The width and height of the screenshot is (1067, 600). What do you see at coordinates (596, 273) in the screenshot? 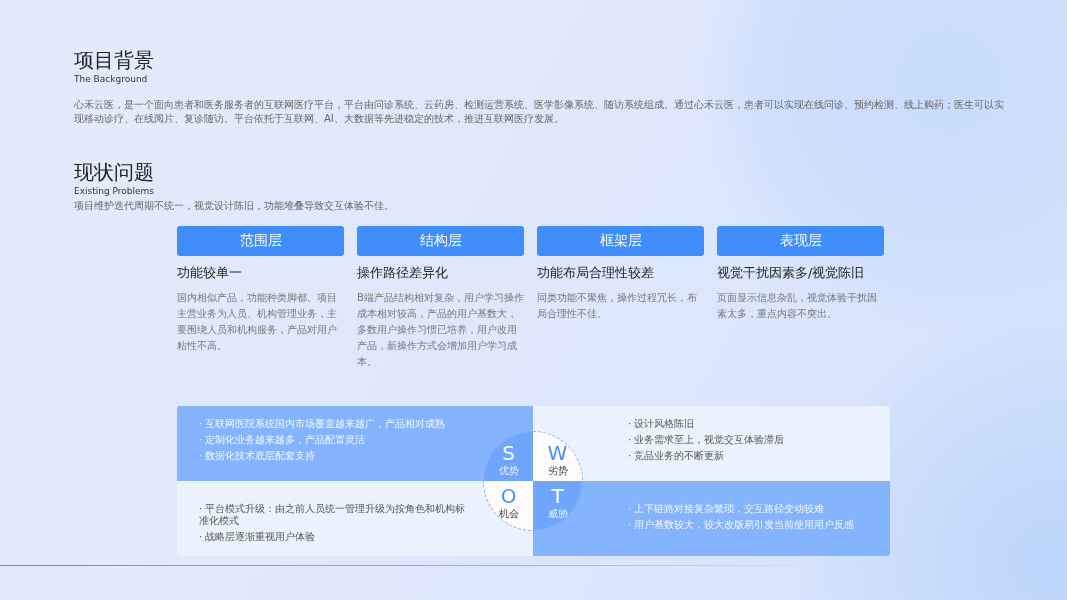
I see `card-heading: 功能布局合理性较差` at bounding box center [596, 273].